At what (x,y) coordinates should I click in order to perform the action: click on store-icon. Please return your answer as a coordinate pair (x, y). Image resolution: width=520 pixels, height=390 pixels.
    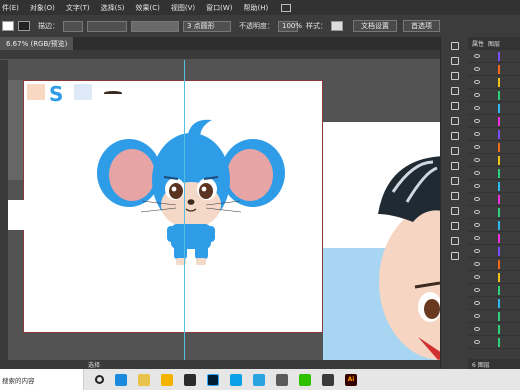
    Looking at the image, I should click on (190, 379).